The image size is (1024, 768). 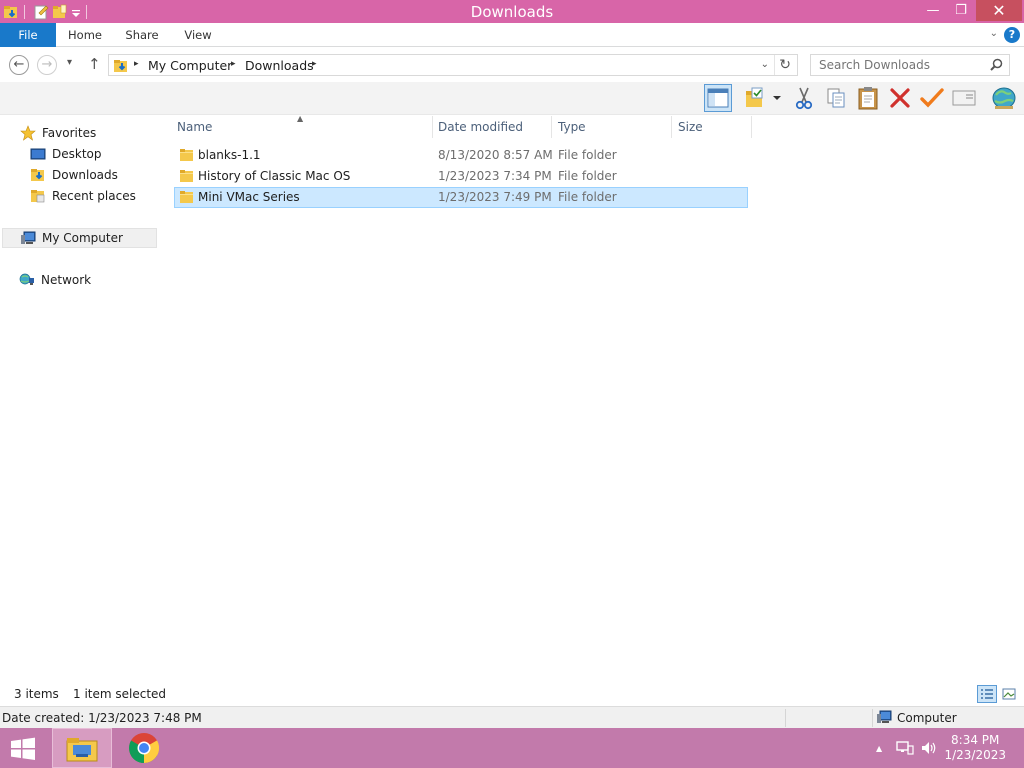 I want to click on nav-favorites: Favorites, so click(x=58, y=133).